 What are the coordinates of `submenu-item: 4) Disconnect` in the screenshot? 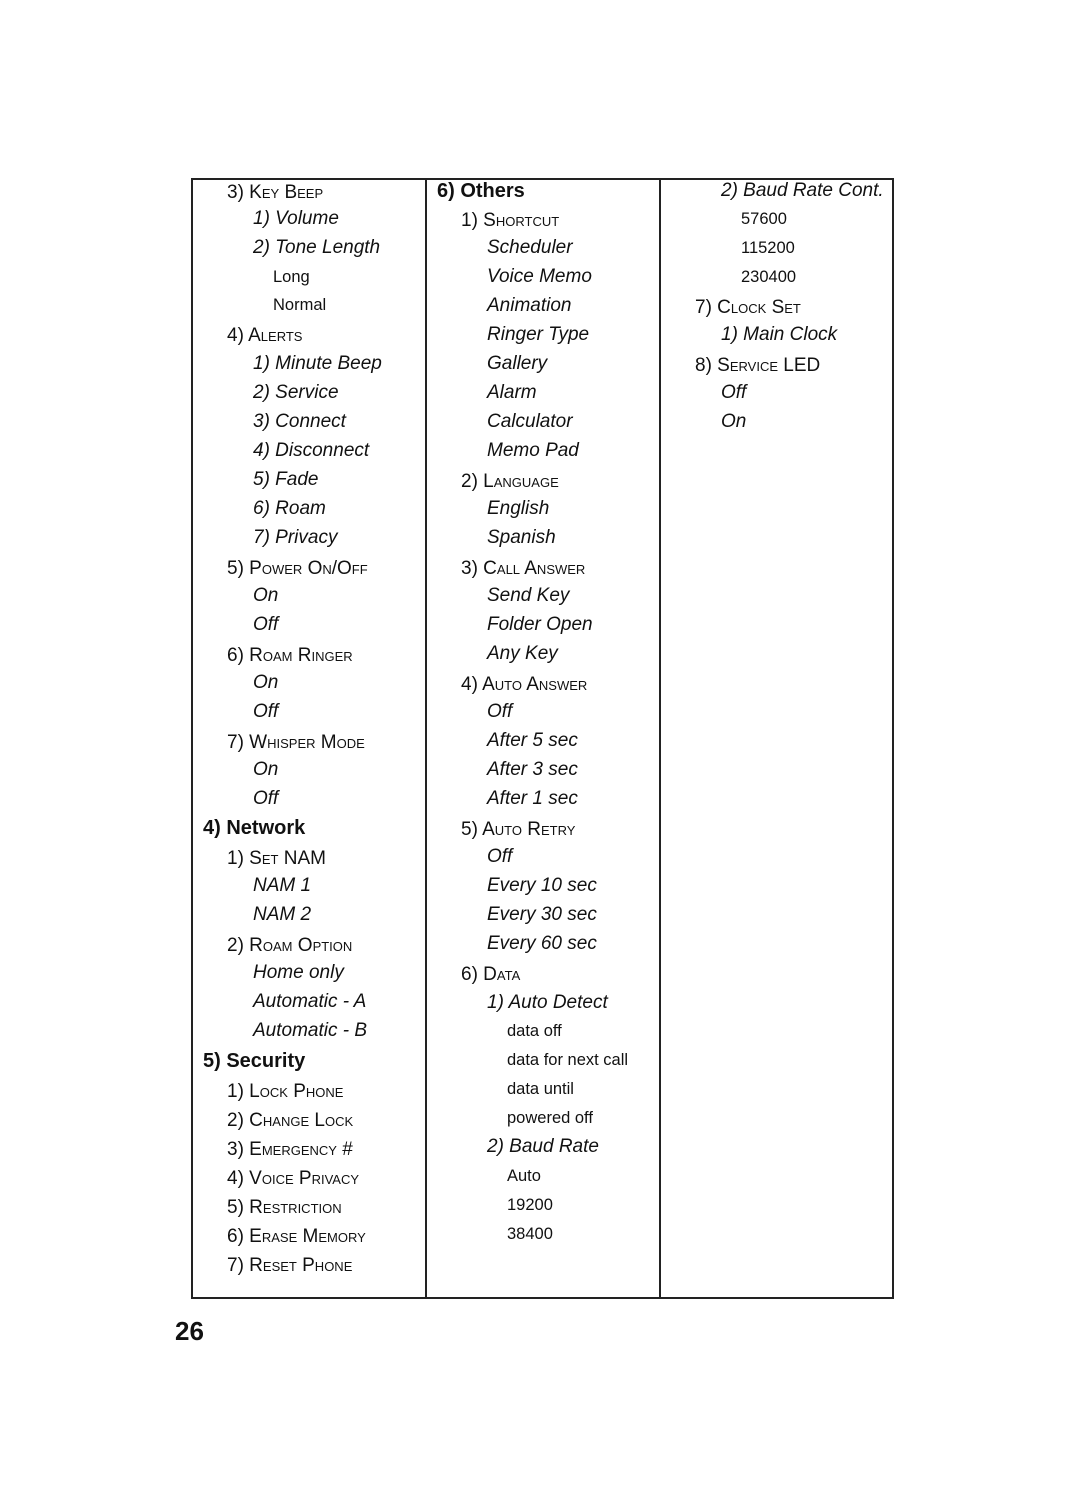 It's located at (311, 450).